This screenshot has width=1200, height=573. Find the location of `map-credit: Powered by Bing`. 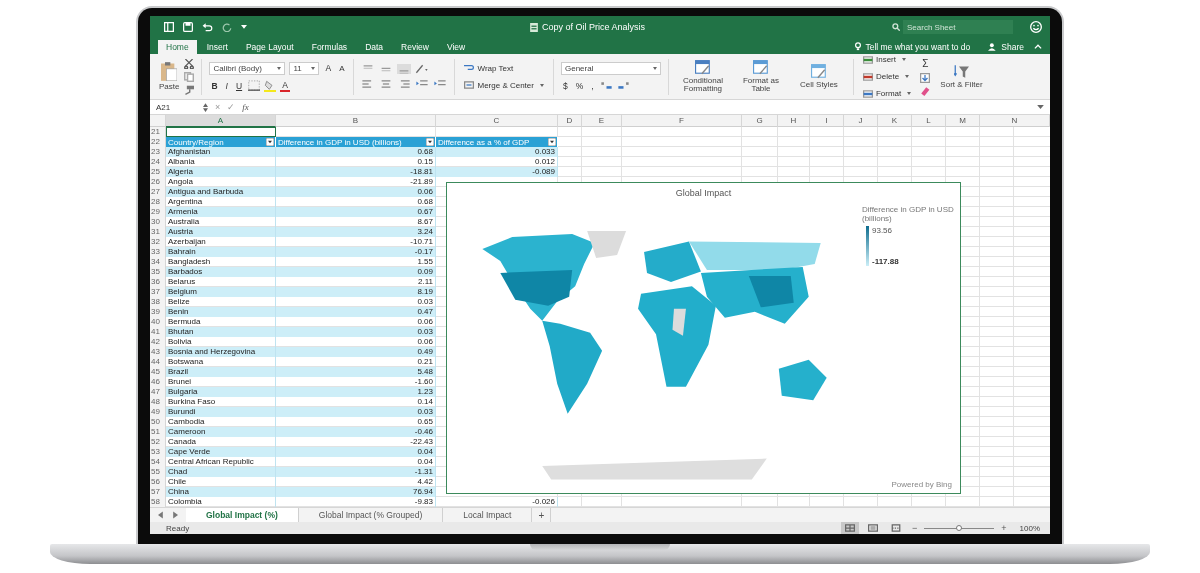

map-credit: Powered by Bing is located at coordinates (921, 484).